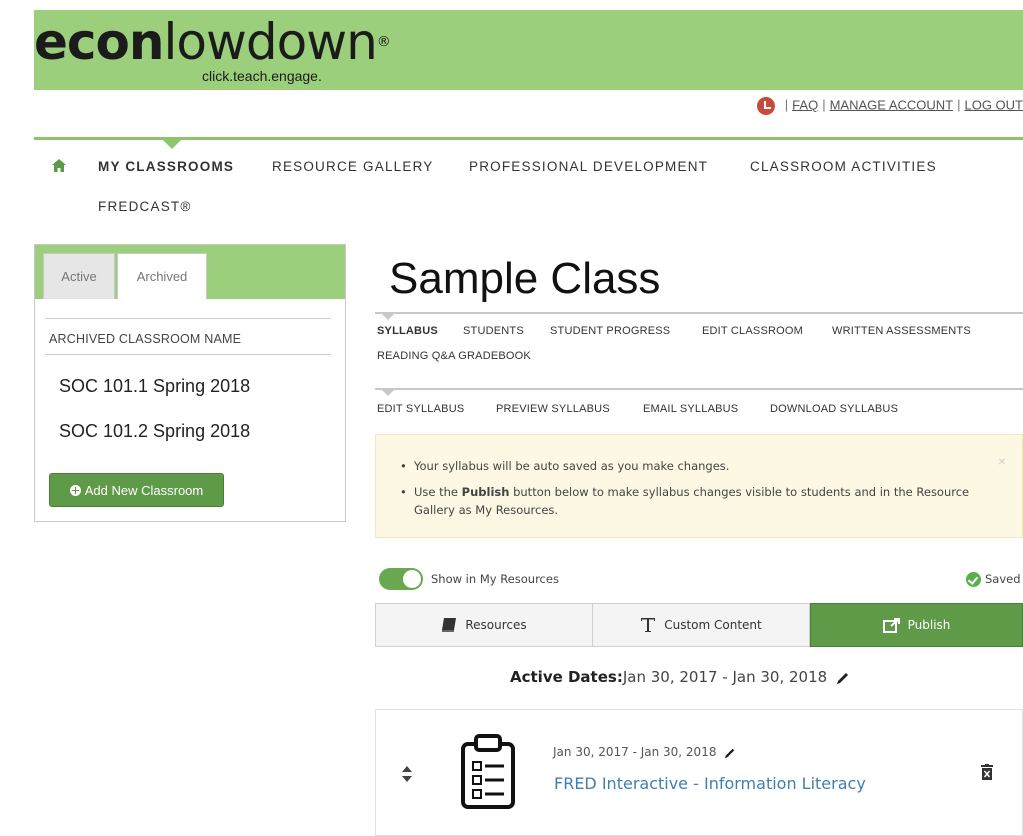  Describe the element at coordinates (136, 490) in the screenshot. I see `add-new-classroom-button: Add New Classroom` at that location.